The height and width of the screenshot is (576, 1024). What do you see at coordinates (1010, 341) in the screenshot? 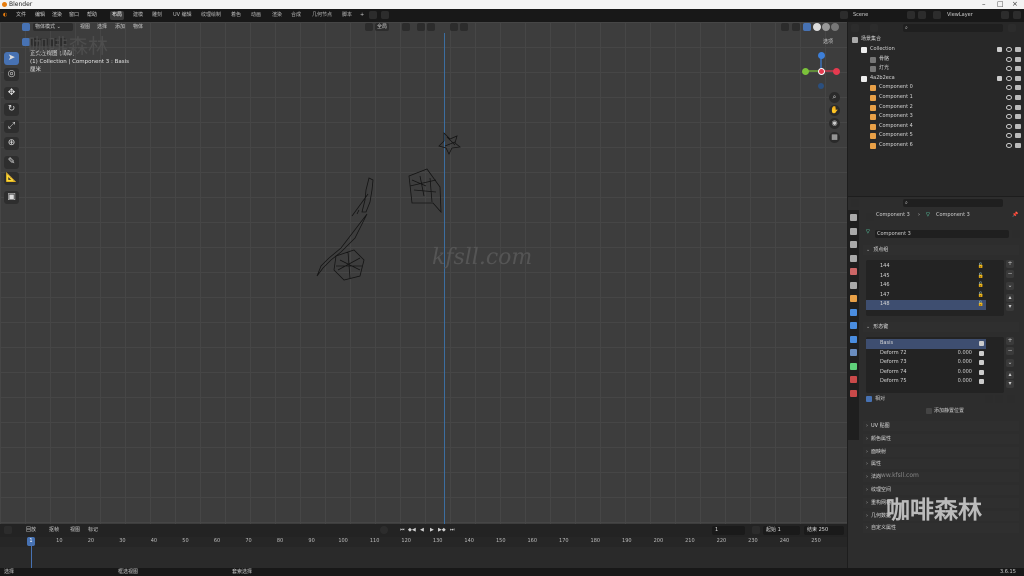
I see `add-shape-key-button: +` at bounding box center [1010, 341].